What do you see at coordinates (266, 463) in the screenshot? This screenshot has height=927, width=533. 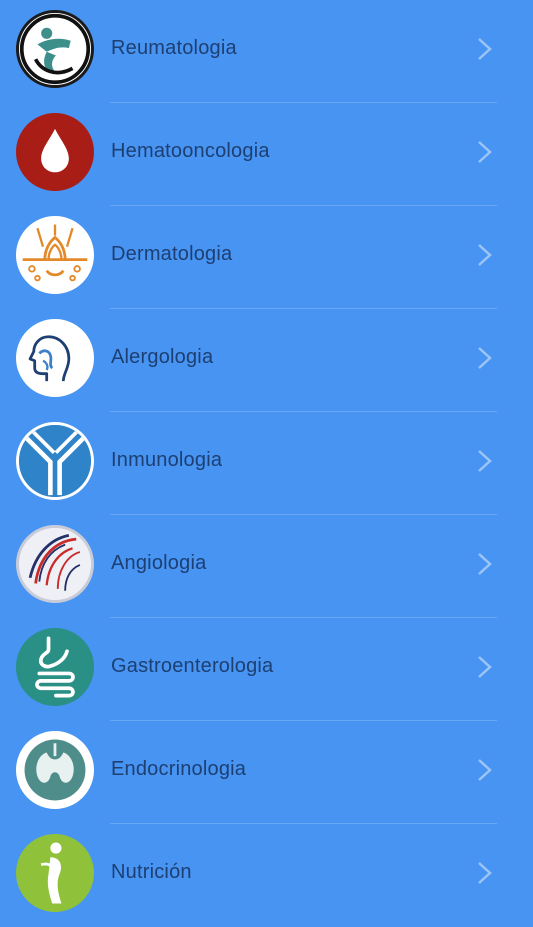 I see `list-item-inmunologia: Inmunologia` at bounding box center [266, 463].